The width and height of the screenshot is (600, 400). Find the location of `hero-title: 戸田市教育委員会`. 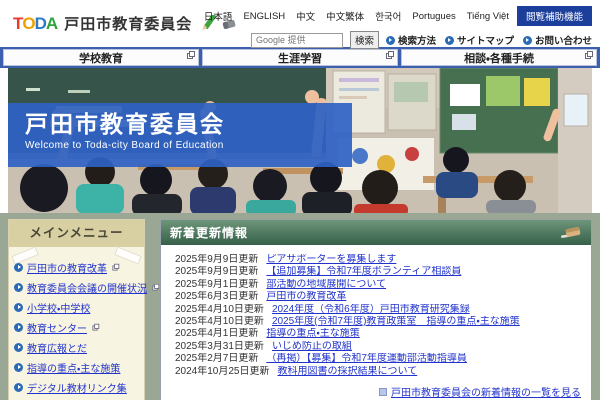

hero-title: 戸田市教育委員会 is located at coordinates (125, 124).